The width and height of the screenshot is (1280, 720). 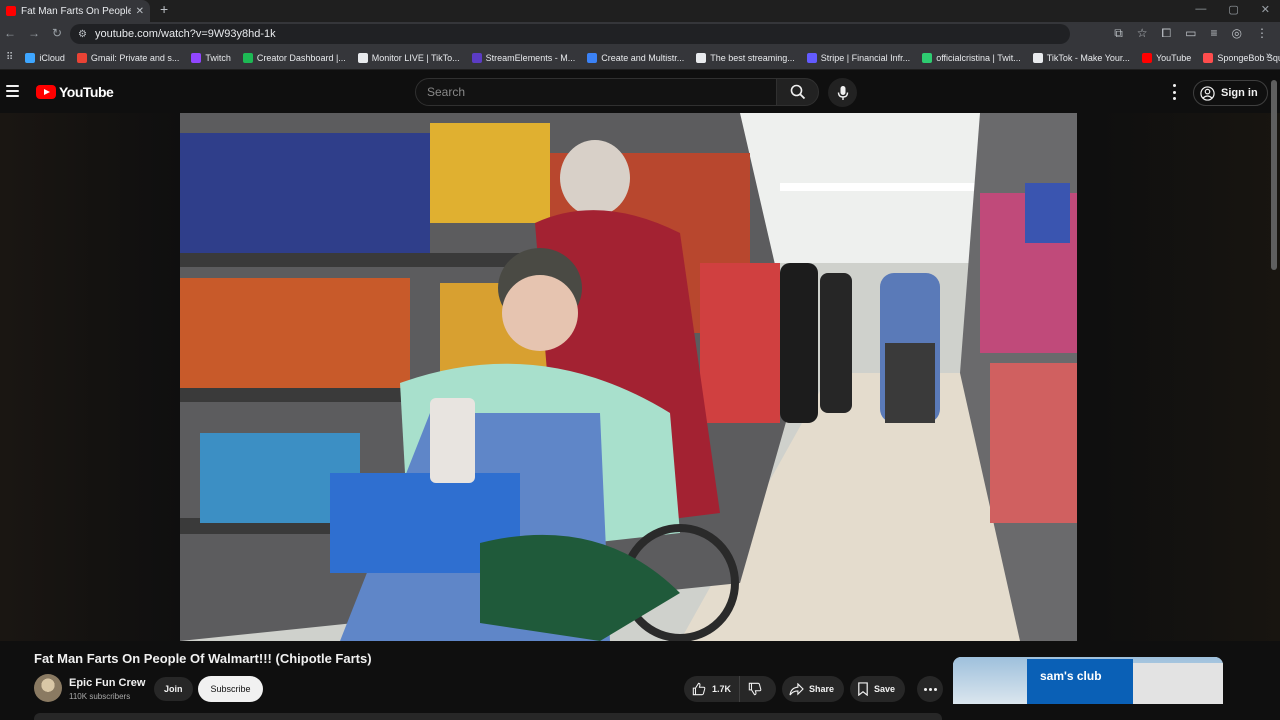 I want to click on maximize-icon: ▢, so click(x=1233, y=9).